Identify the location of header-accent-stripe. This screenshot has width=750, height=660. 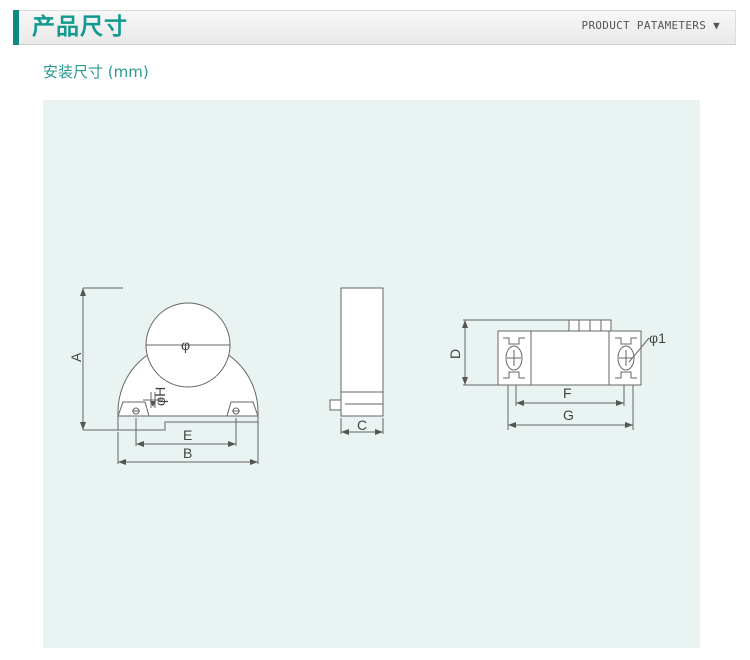
(16, 27).